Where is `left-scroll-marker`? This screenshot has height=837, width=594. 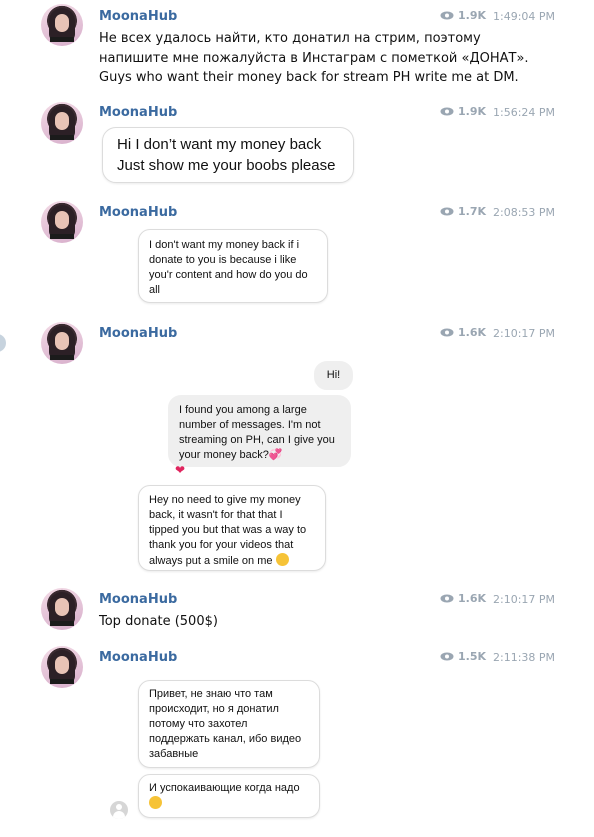 left-scroll-marker is located at coordinates (3, 343).